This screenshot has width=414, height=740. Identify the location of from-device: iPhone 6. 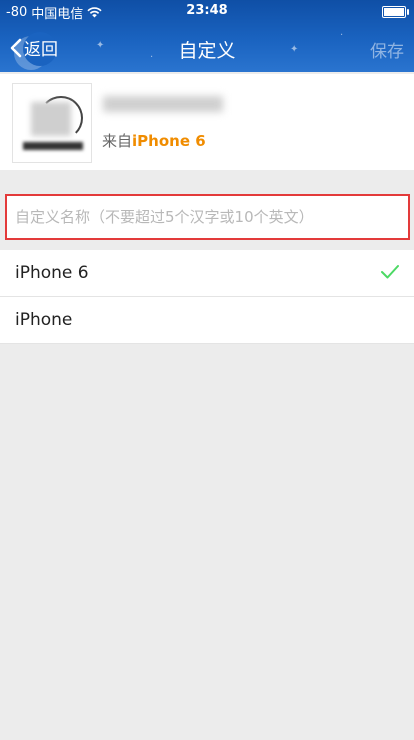
(169, 141).